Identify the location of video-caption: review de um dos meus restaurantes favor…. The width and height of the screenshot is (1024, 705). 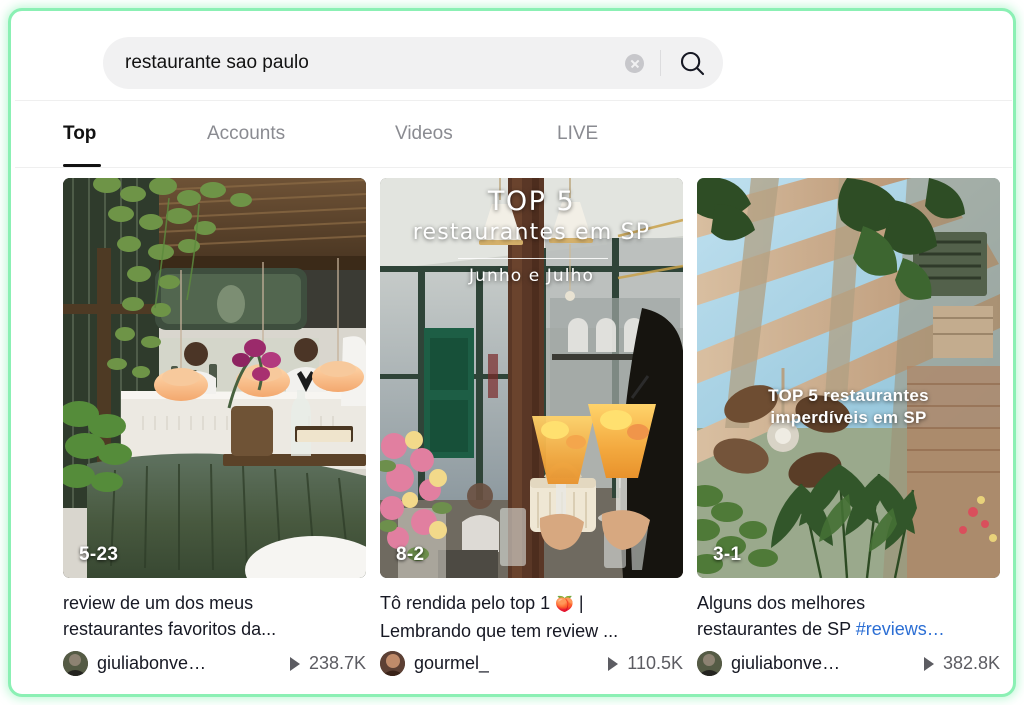
(214, 616).